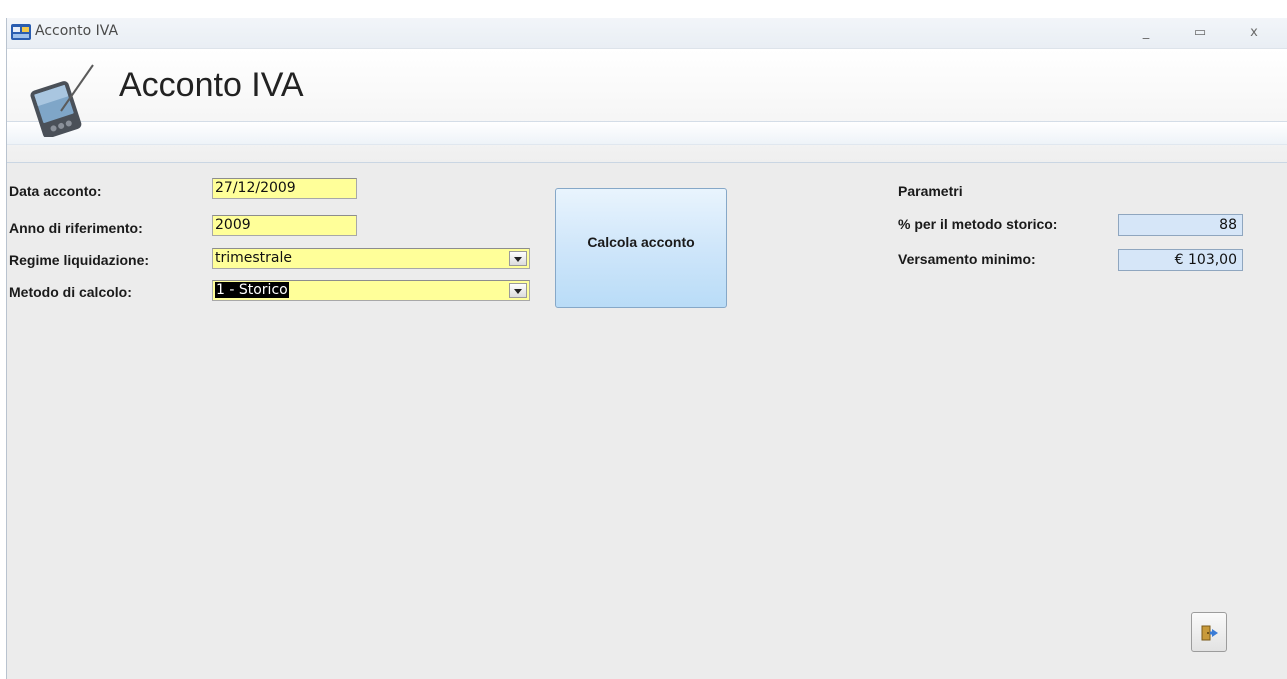 Image resolution: width=1287 pixels, height=679 pixels. What do you see at coordinates (70, 292) in the screenshot?
I see `metodo-label: Metodo di calcolo:` at bounding box center [70, 292].